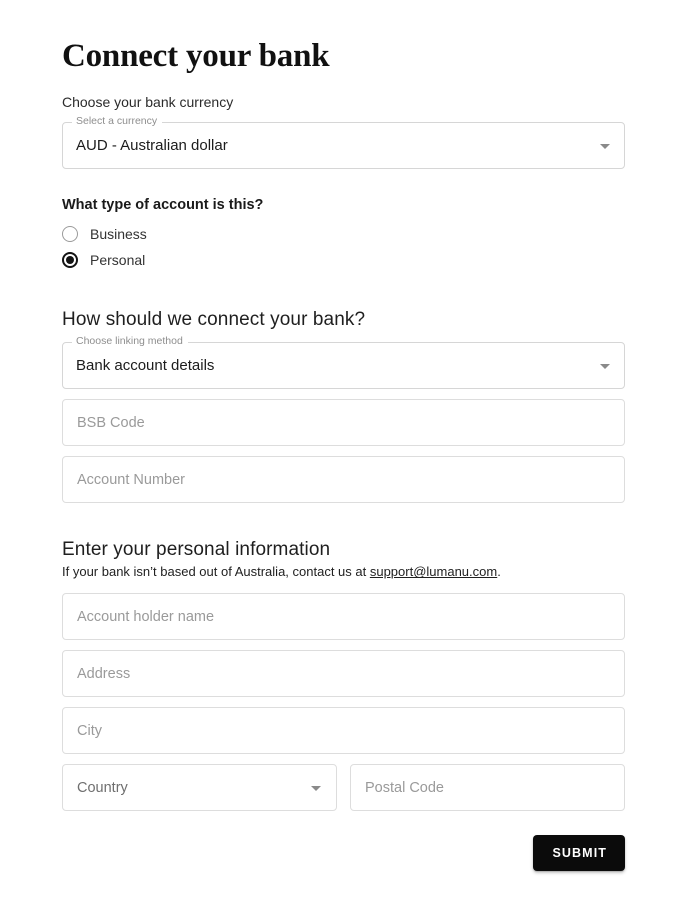 Image resolution: width=688 pixels, height=907 pixels. Describe the element at coordinates (404, 787) in the screenshot. I see `postal-code-placeholder: Postal Code` at that location.